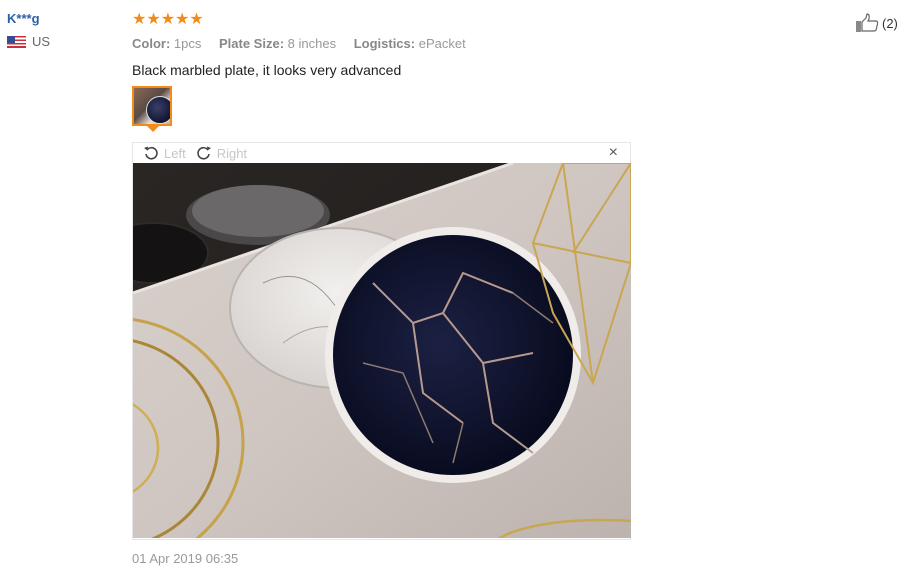 The width and height of the screenshot is (909, 572). What do you see at coordinates (867, 22) in the screenshot?
I see `thumbs-up-icon` at bounding box center [867, 22].